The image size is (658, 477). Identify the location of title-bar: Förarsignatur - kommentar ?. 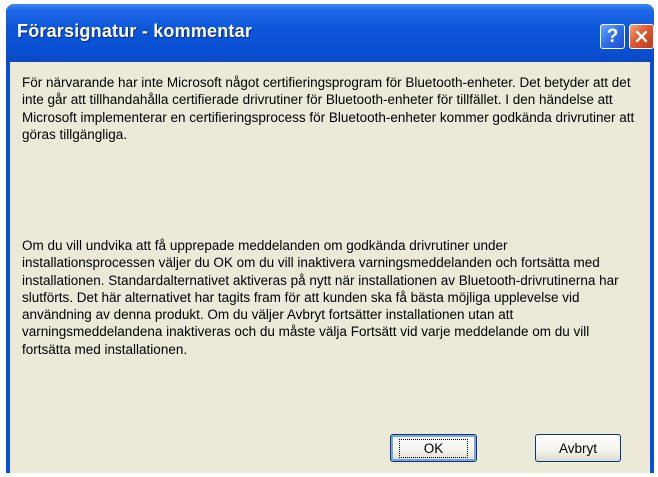
(330, 33).